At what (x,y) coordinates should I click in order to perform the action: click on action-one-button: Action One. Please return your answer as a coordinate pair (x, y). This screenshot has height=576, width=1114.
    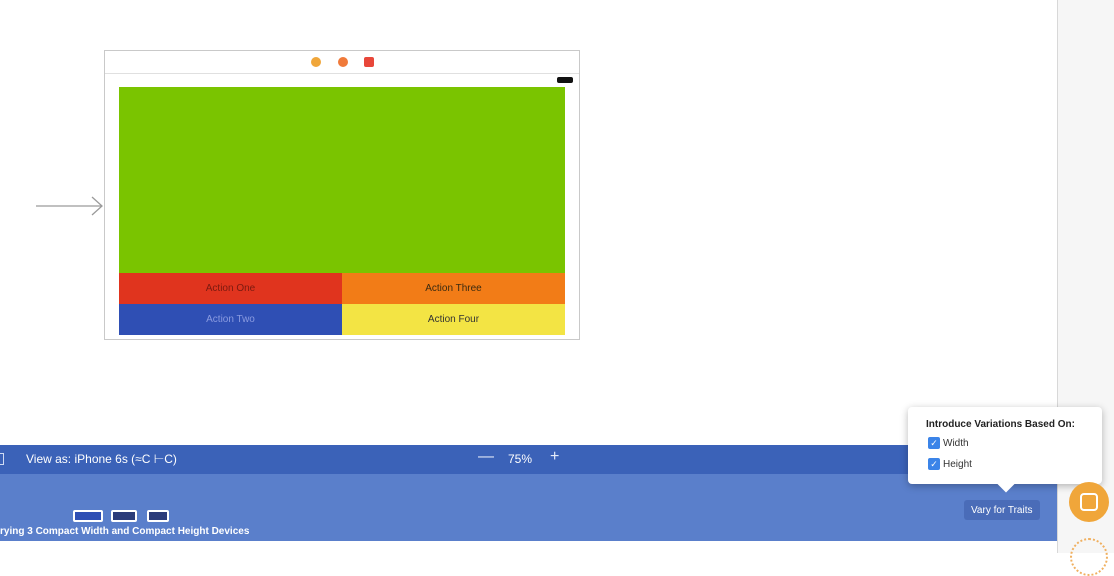
    Looking at the image, I should click on (230, 288).